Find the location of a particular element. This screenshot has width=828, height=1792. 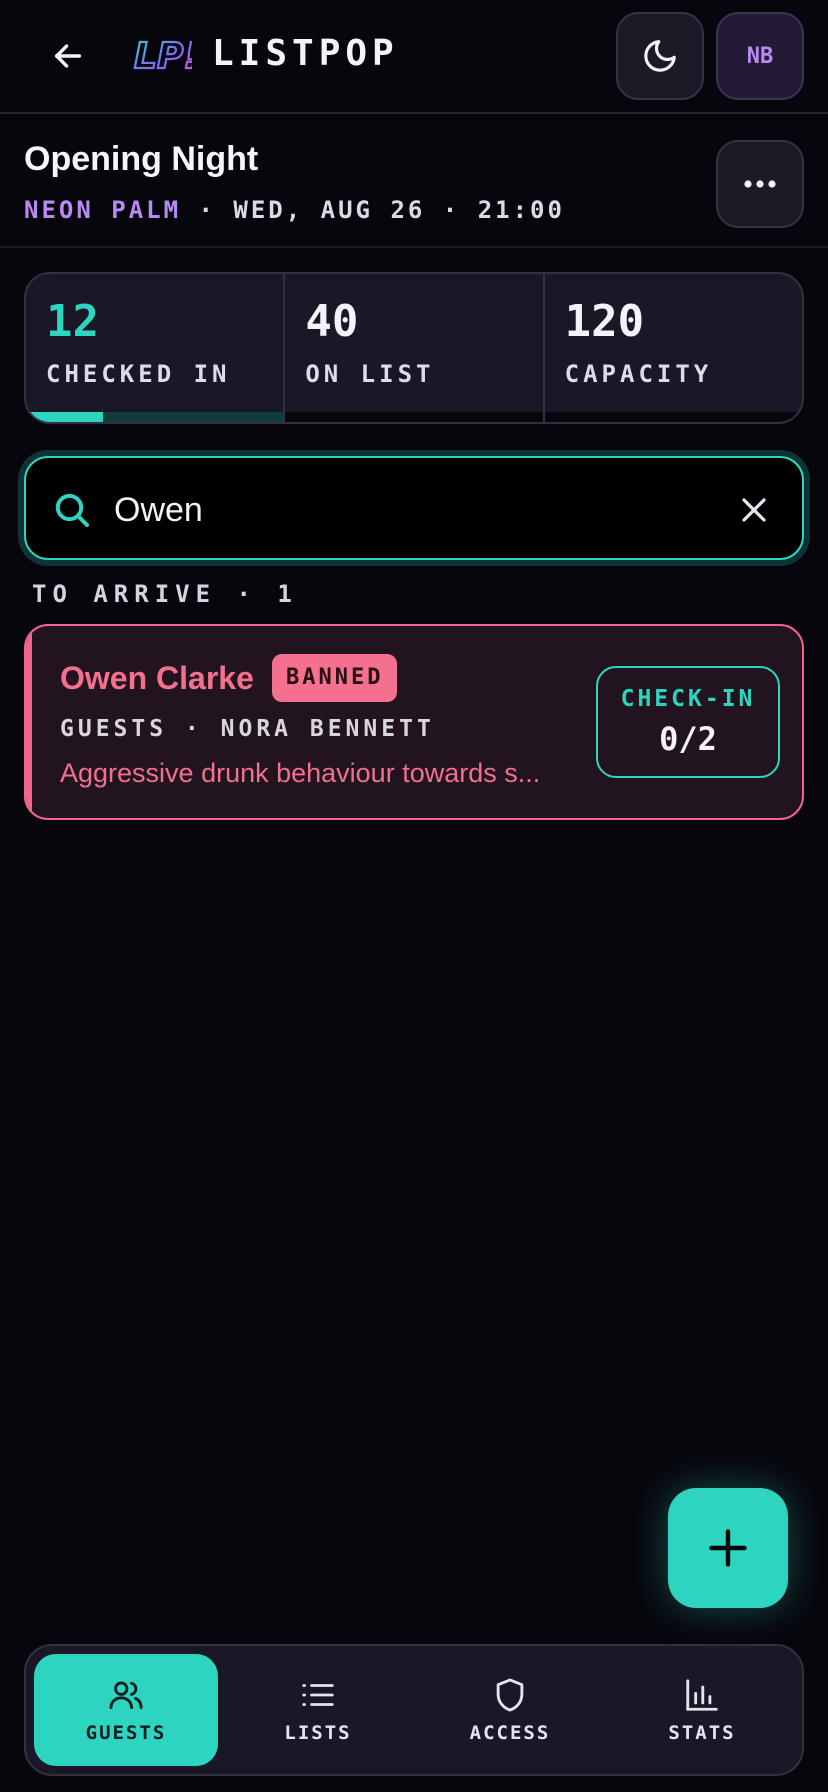

users-icon is located at coordinates (126, 1695).